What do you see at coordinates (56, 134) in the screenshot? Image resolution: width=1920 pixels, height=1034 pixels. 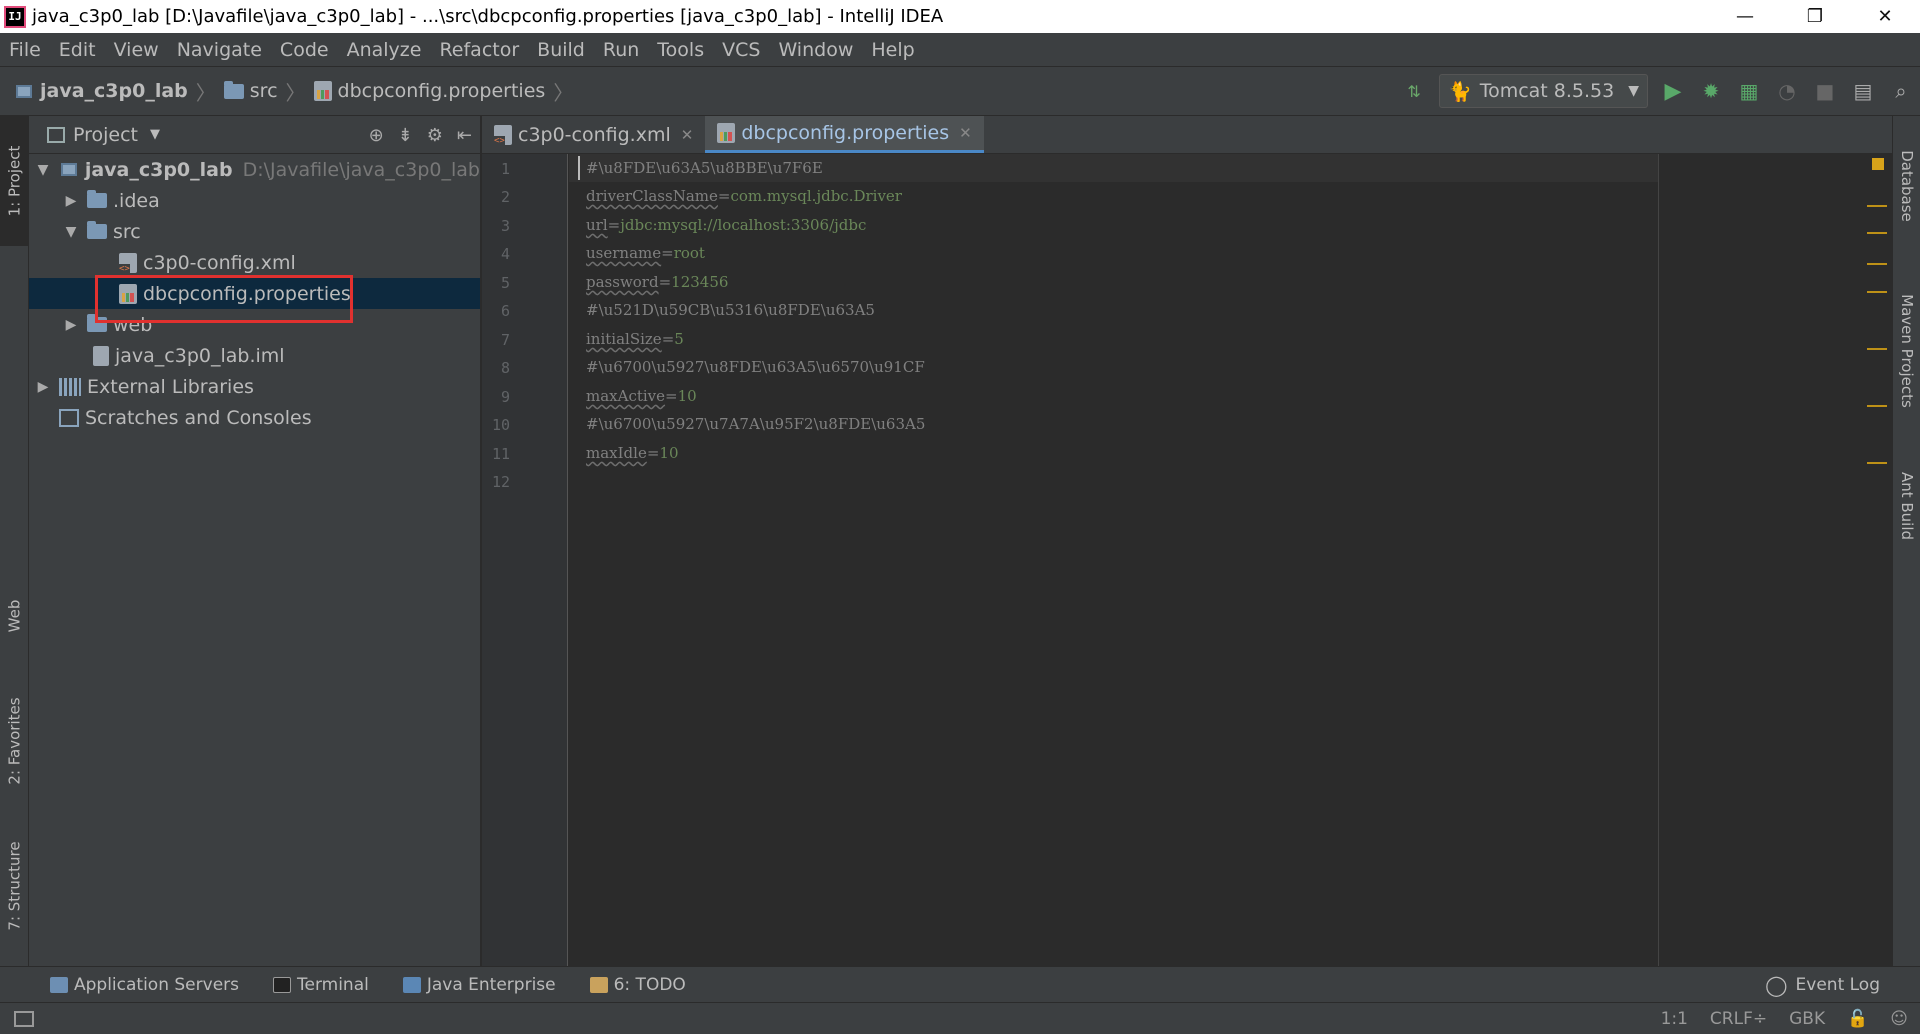 I see `project-view-icon` at bounding box center [56, 134].